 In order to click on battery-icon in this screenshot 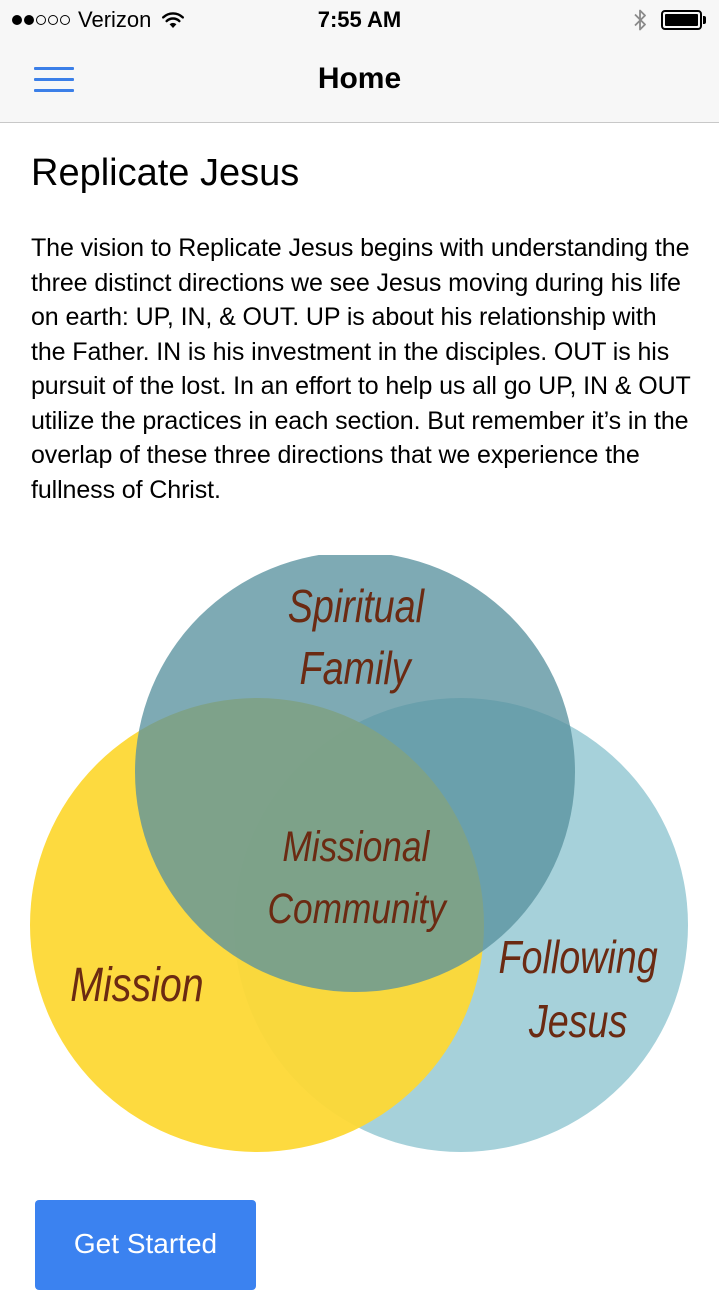, I will do `click(684, 20)`.